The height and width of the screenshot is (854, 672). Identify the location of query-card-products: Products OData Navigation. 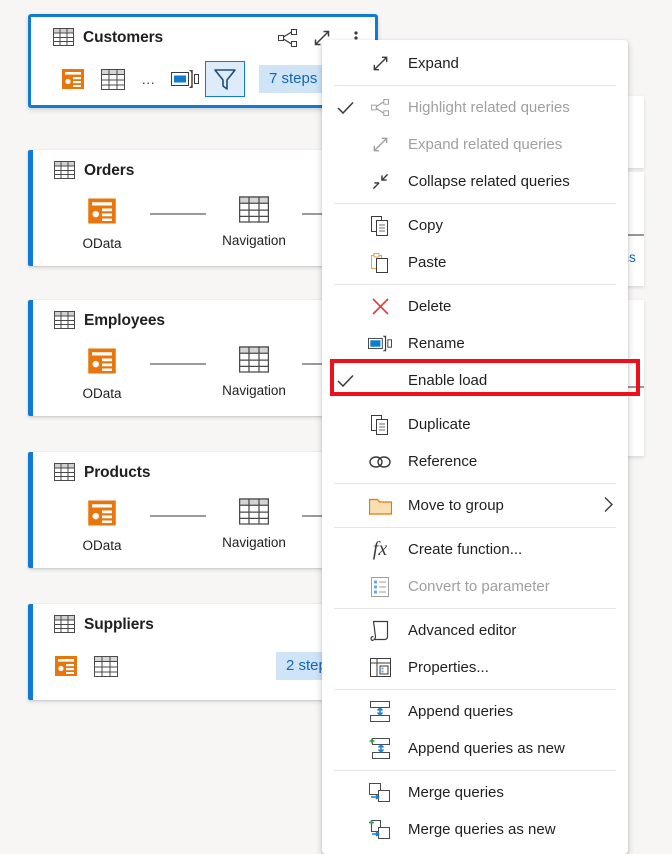
(200, 510).